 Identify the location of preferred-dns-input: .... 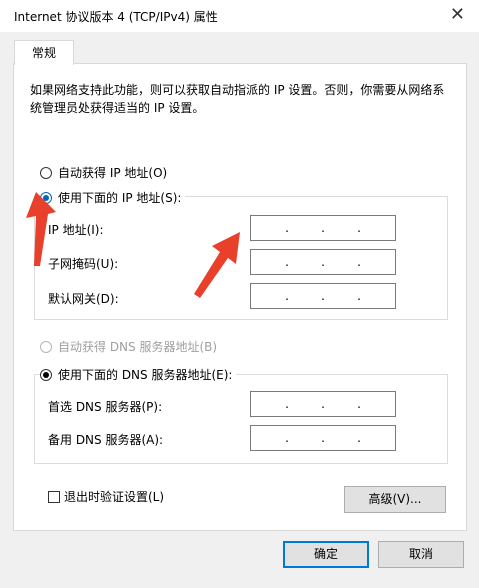
(323, 404).